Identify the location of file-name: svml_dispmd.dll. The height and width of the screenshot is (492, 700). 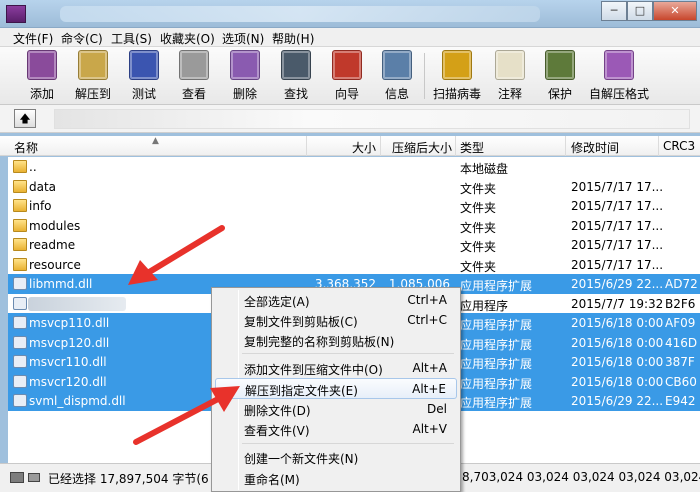
(77, 401).